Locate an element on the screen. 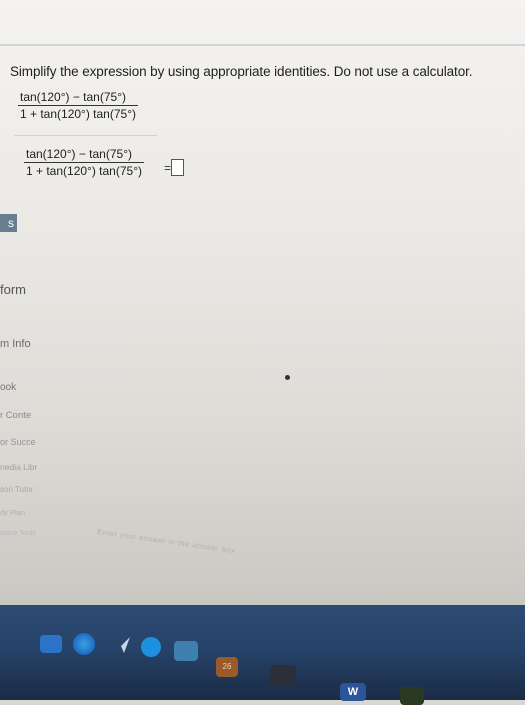 The height and width of the screenshot is (705, 525). answer-input is located at coordinates (177, 167).